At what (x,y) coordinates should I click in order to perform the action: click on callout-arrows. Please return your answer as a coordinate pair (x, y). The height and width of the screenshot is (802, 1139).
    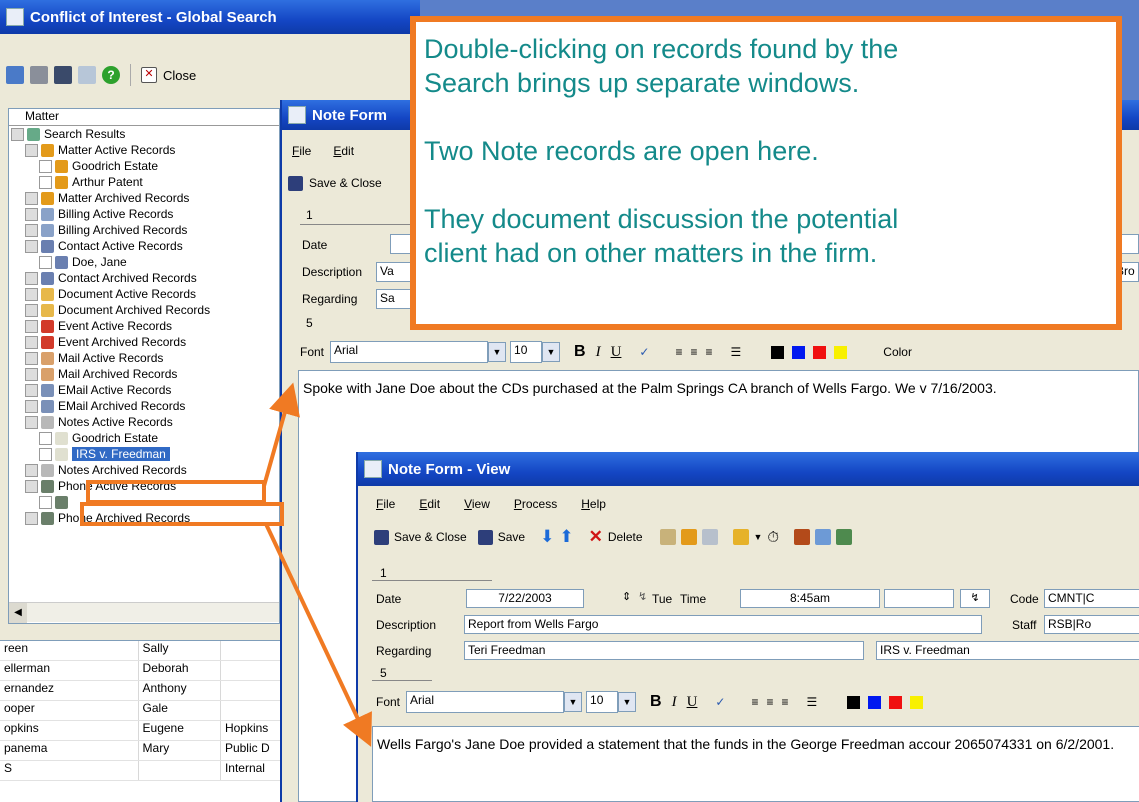
    Looking at the image, I should click on (317, 564).